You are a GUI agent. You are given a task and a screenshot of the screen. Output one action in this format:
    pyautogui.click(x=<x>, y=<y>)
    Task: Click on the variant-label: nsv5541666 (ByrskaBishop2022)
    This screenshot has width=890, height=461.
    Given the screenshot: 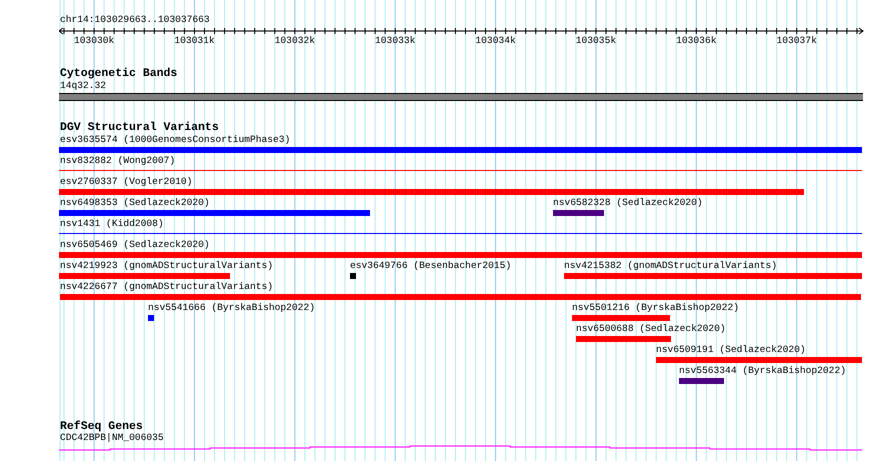 What is the action you would take?
    pyautogui.click(x=231, y=308)
    